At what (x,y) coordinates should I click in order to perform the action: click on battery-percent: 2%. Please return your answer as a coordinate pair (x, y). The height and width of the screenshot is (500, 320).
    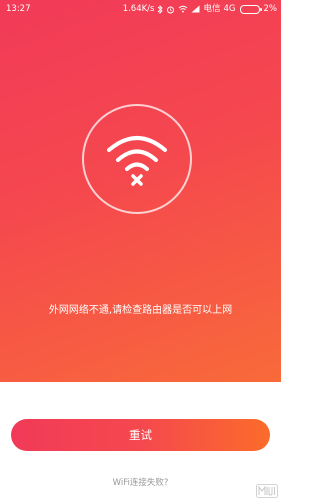
    Looking at the image, I should click on (270, 9).